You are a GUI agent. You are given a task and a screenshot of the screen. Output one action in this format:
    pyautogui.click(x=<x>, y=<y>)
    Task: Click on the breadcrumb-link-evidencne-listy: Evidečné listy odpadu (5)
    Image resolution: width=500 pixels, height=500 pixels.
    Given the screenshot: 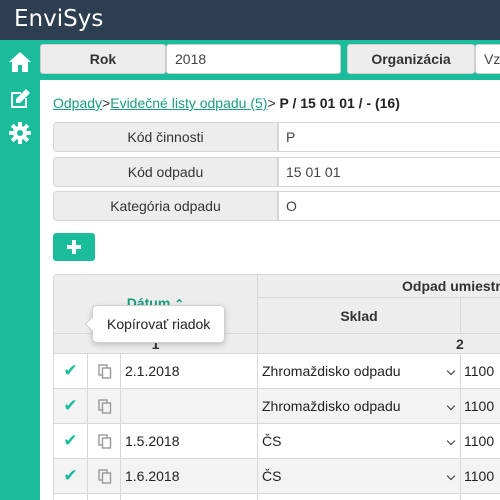 What is the action you would take?
    pyautogui.click(x=188, y=103)
    